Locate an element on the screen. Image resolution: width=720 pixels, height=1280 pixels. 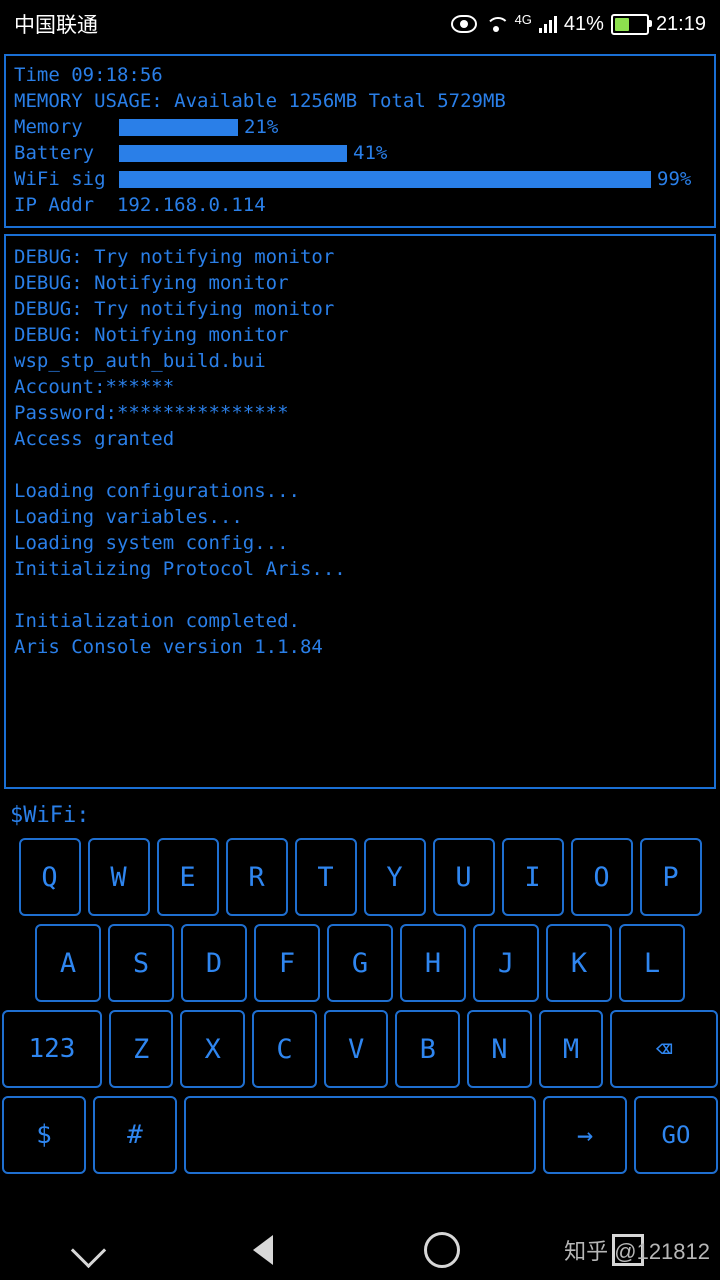
home-circle-icon is located at coordinates (442, 1250).